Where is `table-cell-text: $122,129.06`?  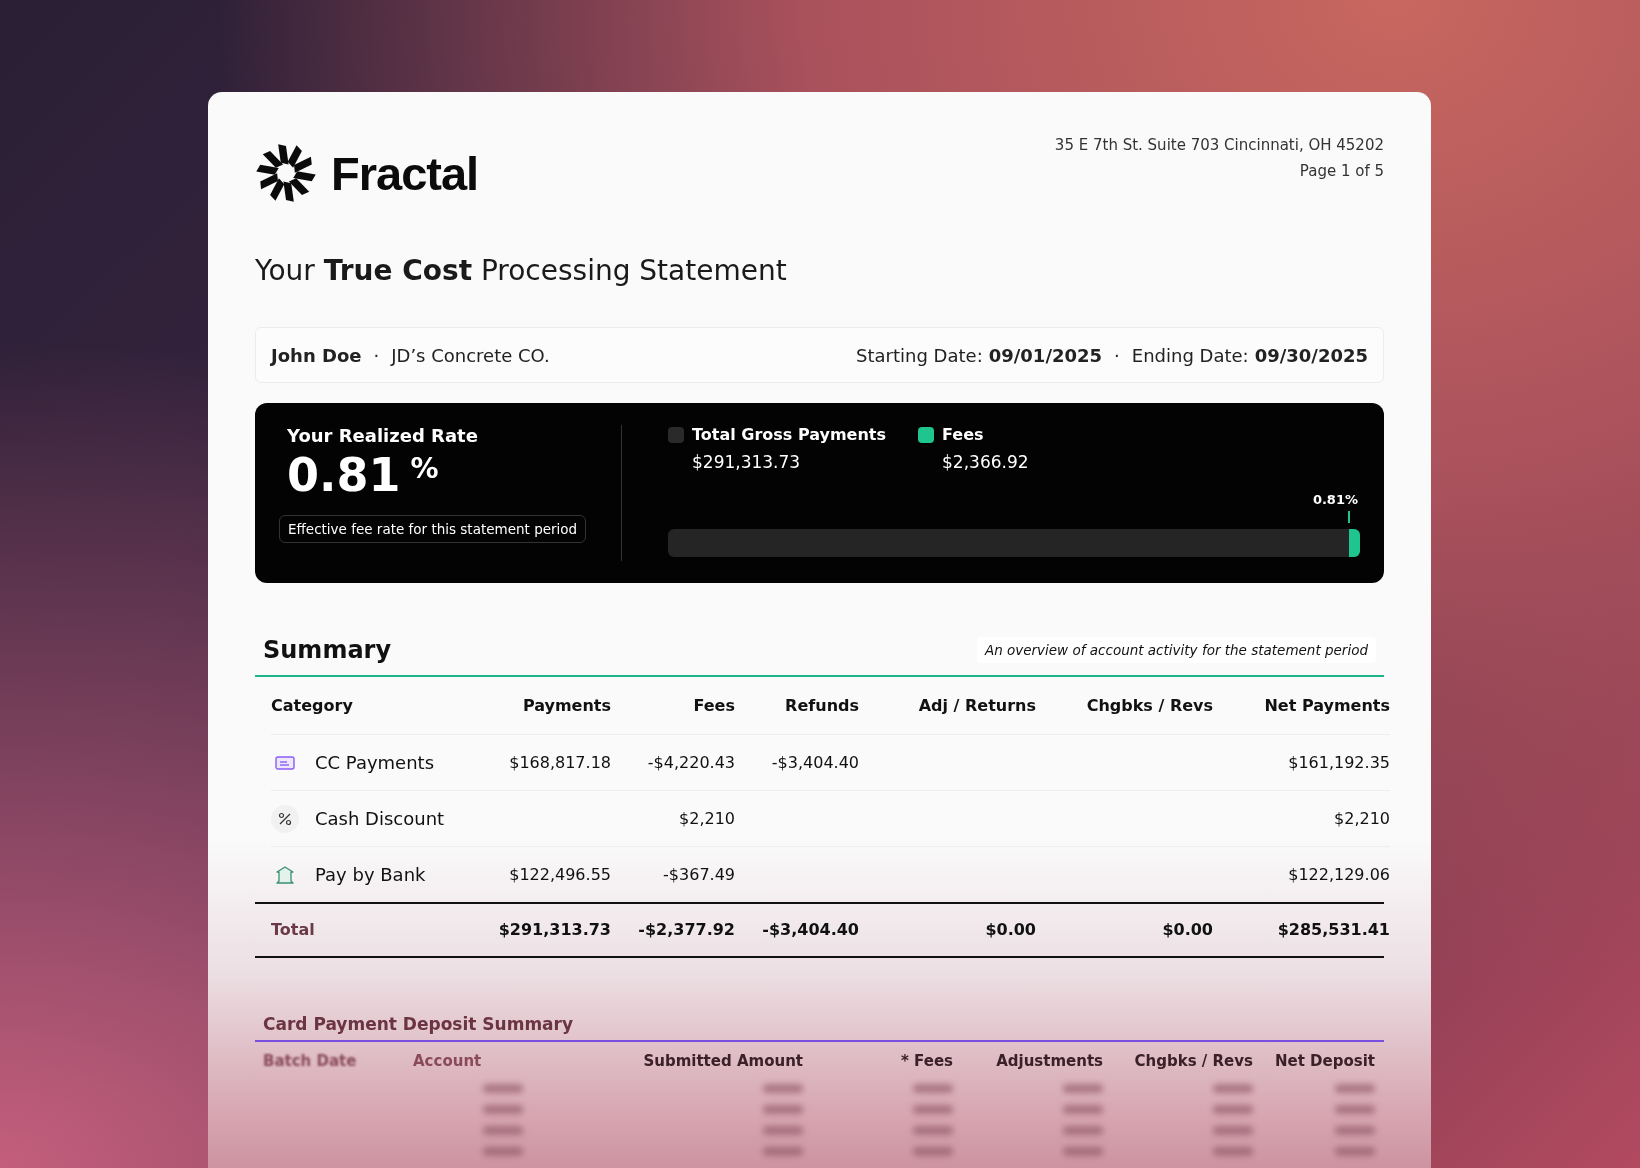
table-cell-text: $122,129.06 is located at coordinates (1338, 875).